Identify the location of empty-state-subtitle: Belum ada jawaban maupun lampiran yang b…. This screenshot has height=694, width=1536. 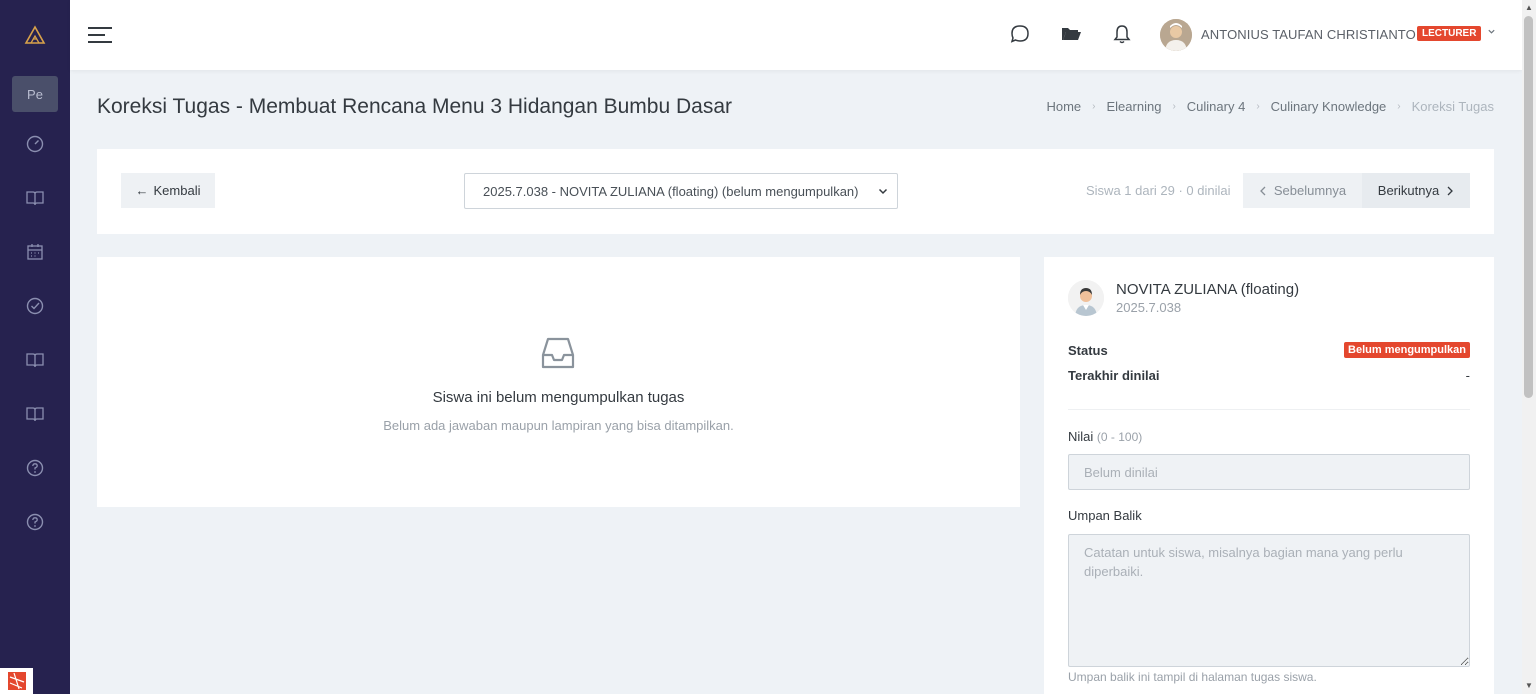
(558, 425).